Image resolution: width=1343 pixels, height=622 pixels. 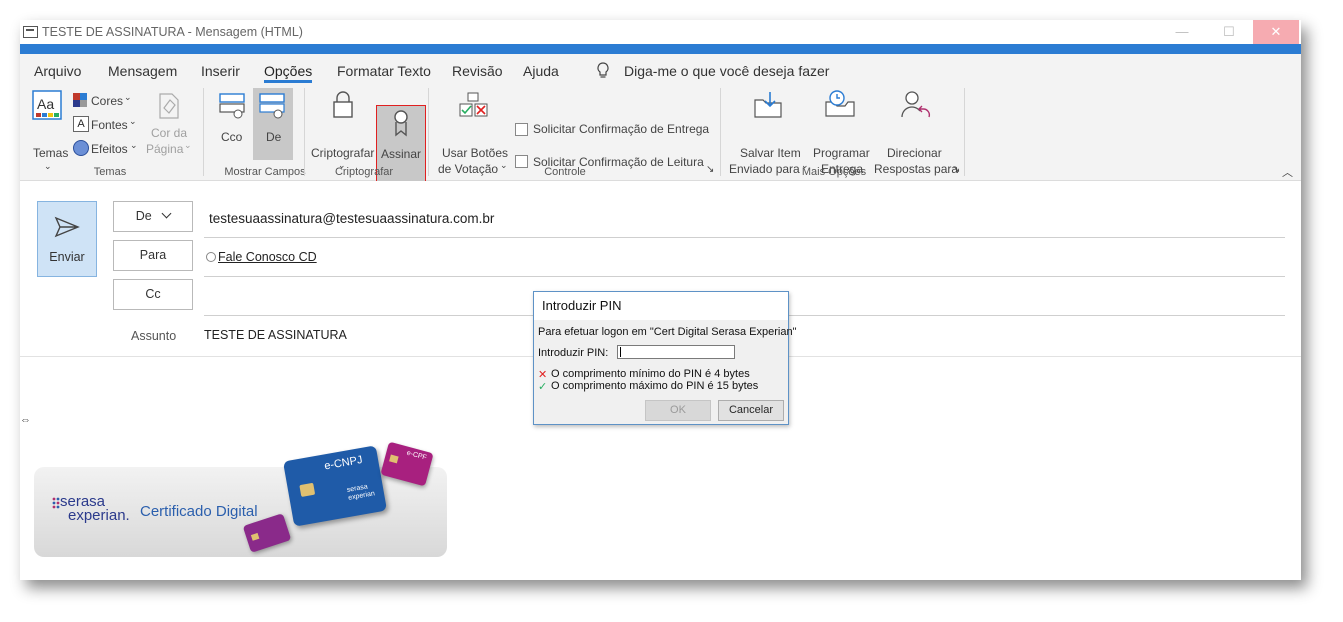 What do you see at coordinates (751, 410) in the screenshot?
I see `cancel-button: Cancelar` at bounding box center [751, 410].